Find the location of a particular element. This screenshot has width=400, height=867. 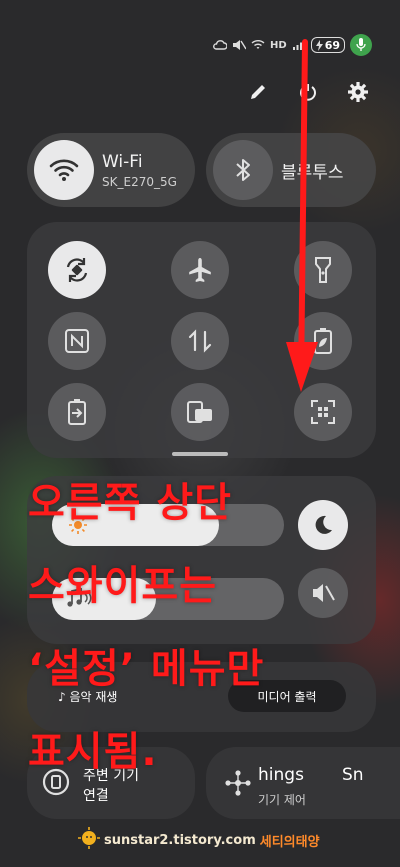

next-tile-label: Sn is located at coordinates (353, 775).